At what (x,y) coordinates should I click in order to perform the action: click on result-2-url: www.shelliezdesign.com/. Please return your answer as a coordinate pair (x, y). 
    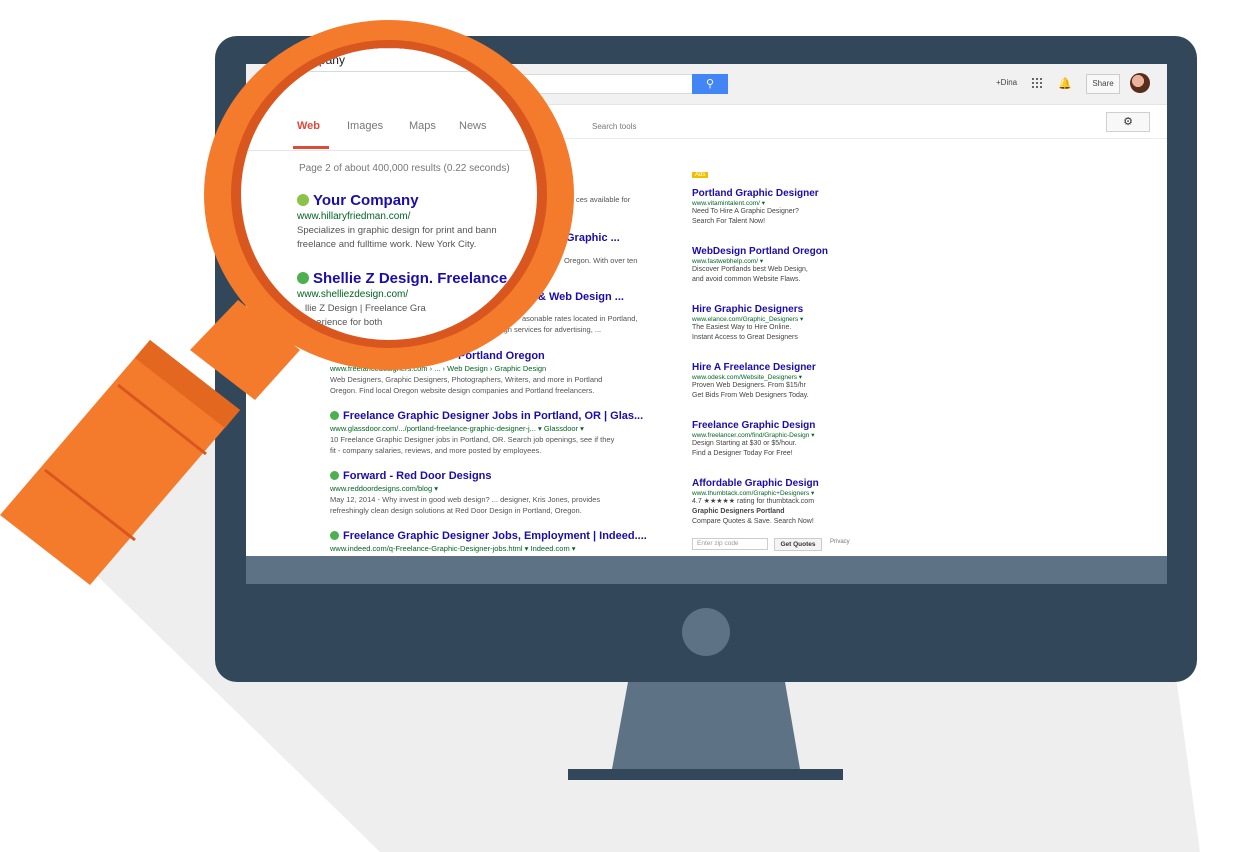
    Looking at the image, I should click on (353, 294).